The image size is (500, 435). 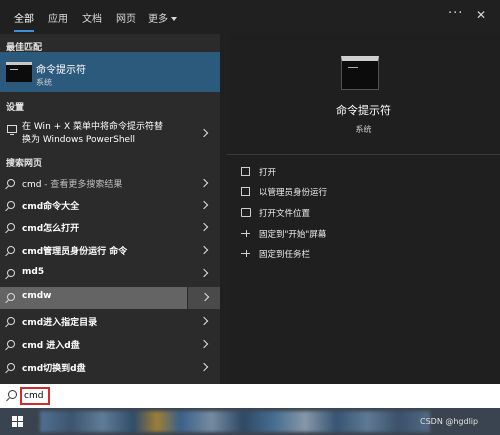 I want to click on more-options-icon: ···, so click(x=455, y=13).